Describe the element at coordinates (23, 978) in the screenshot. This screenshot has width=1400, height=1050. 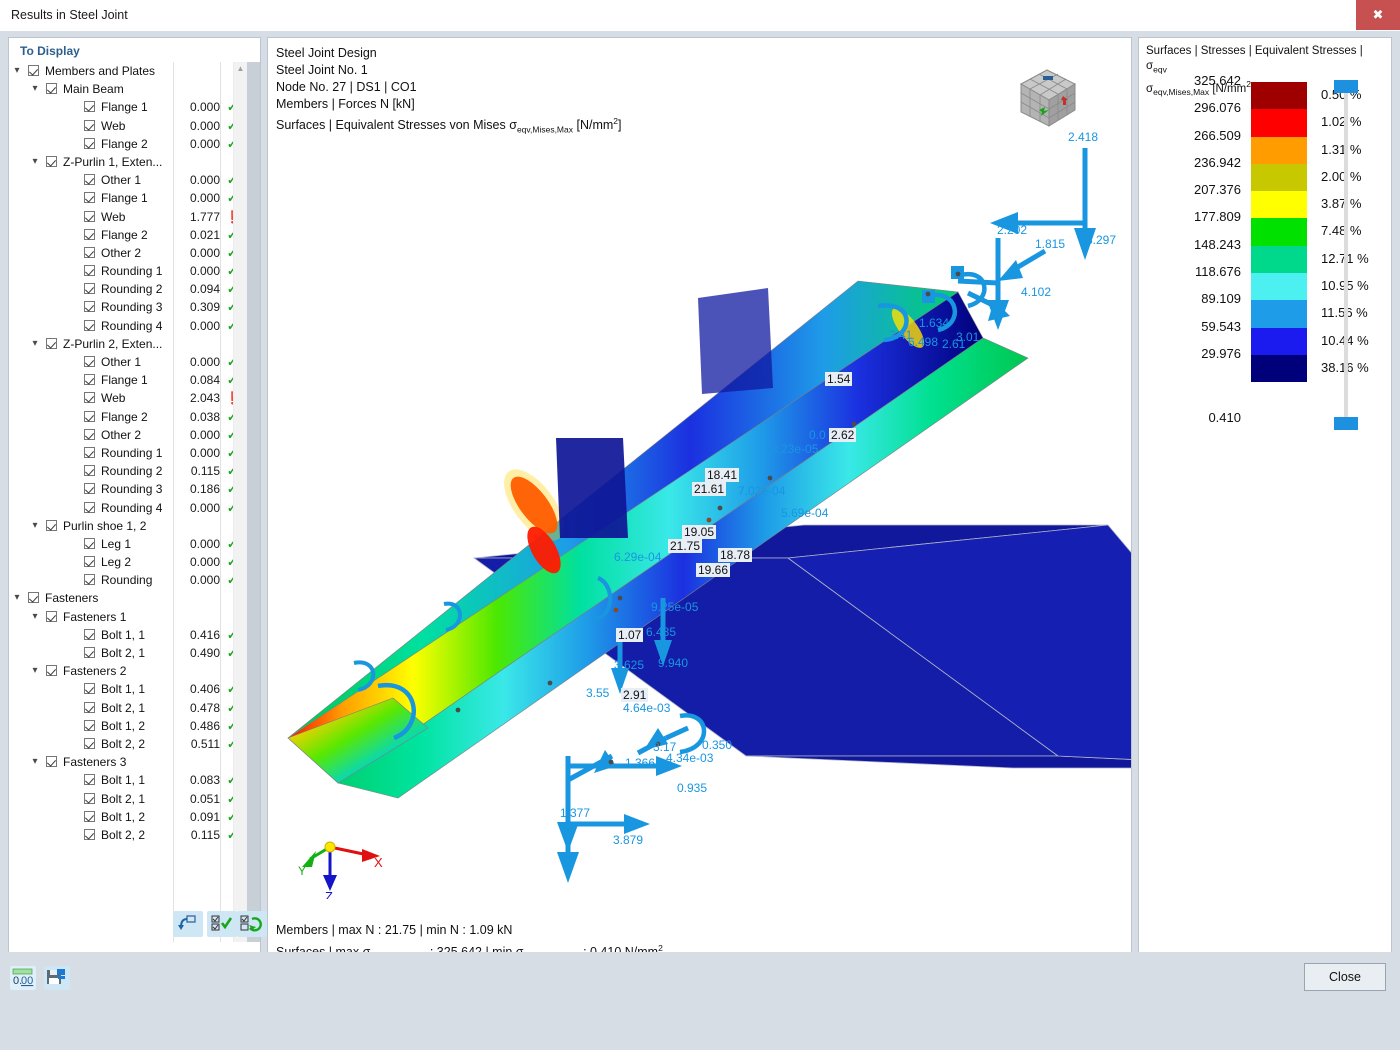
I see `units-button: 0. 00` at that location.